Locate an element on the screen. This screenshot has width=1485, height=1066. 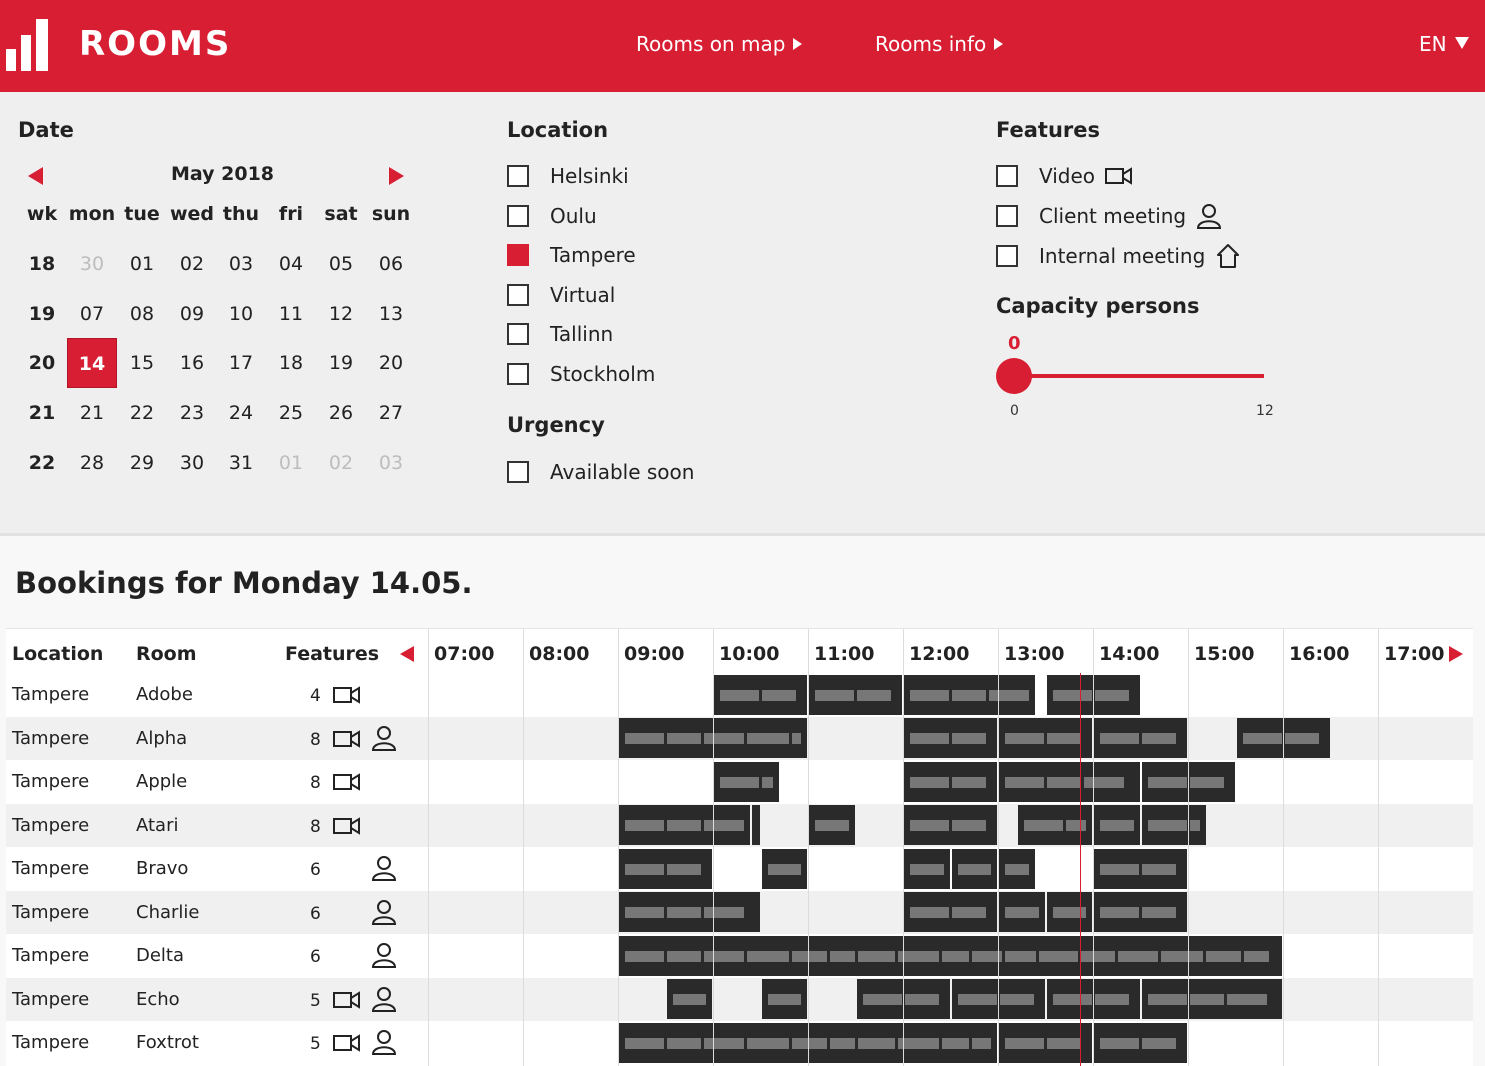
calendar-day: 16 is located at coordinates (192, 363).